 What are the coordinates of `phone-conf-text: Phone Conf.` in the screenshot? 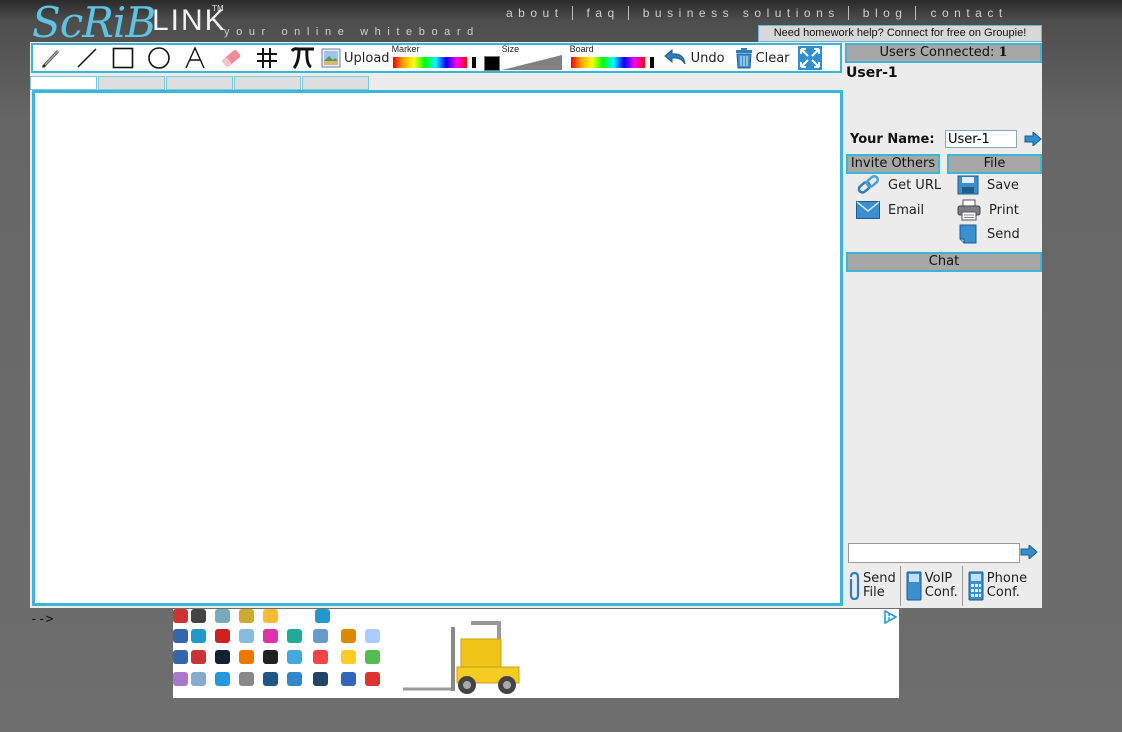 It's located at (1007, 586).